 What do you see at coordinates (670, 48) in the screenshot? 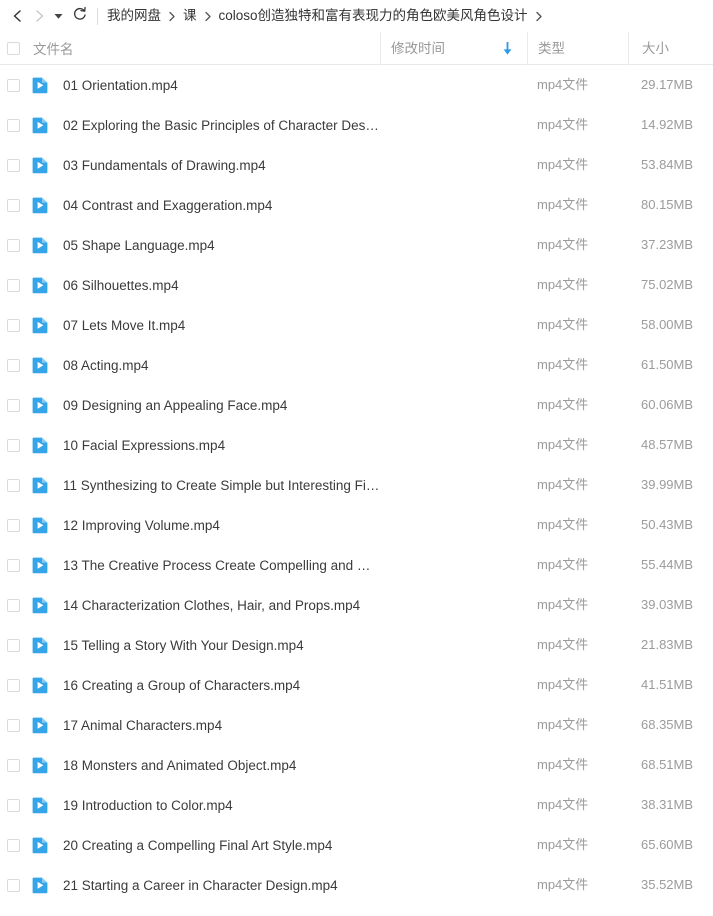
I see `column-header-size: 大小` at bounding box center [670, 48].